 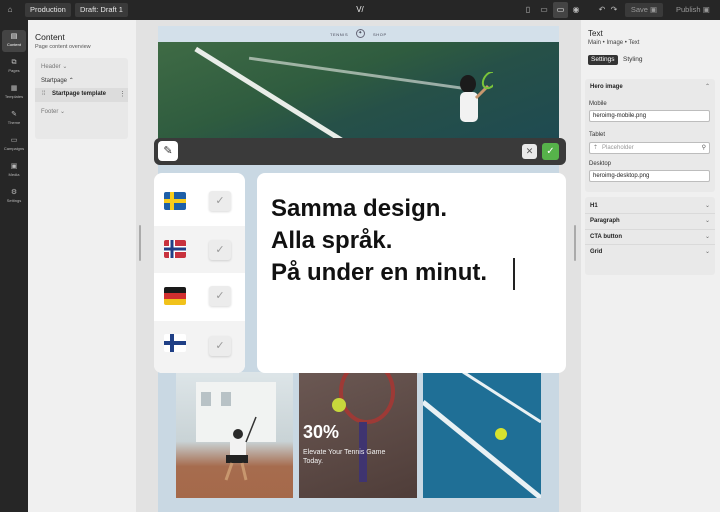 I want to click on desktop-label: Desktop, so click(x=600, y=164).